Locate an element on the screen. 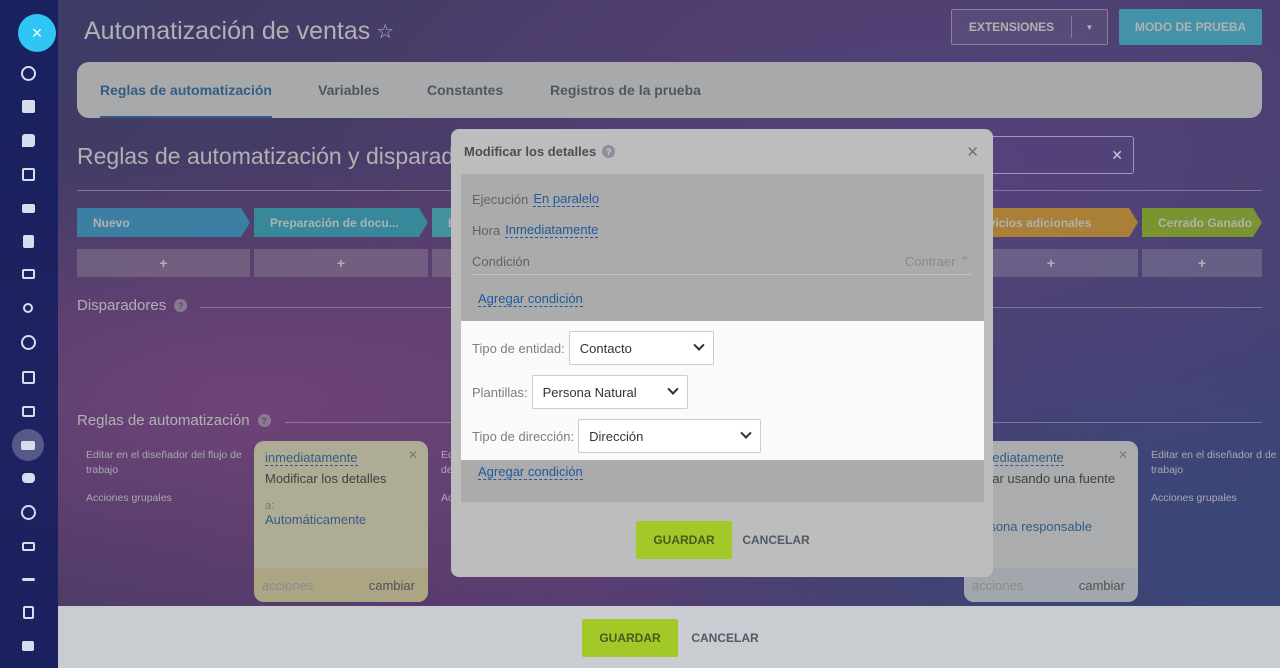  templates-row: Plantillas: Persona Natural is located at coordinates (580, 392).